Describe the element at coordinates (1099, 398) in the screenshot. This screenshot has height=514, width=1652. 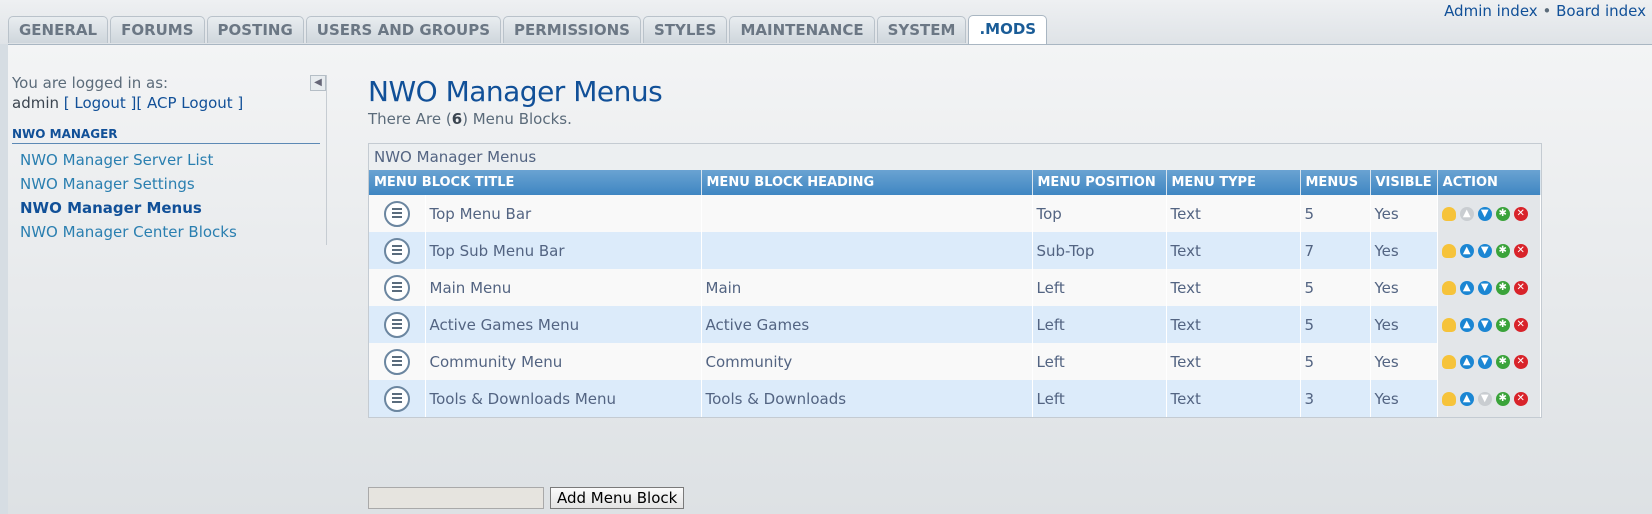
I see `menu-position: Left` at that location.